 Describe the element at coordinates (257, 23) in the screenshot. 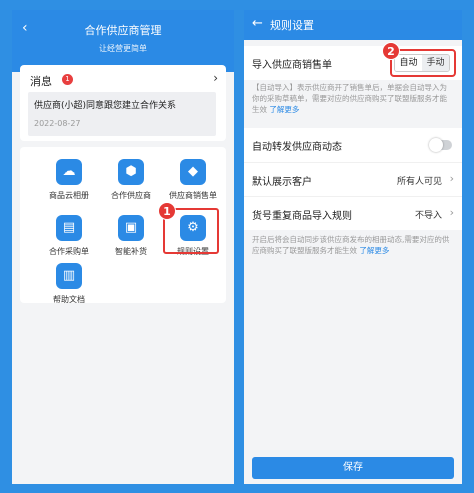

I see `back-arrow-icon: ←` at that location.